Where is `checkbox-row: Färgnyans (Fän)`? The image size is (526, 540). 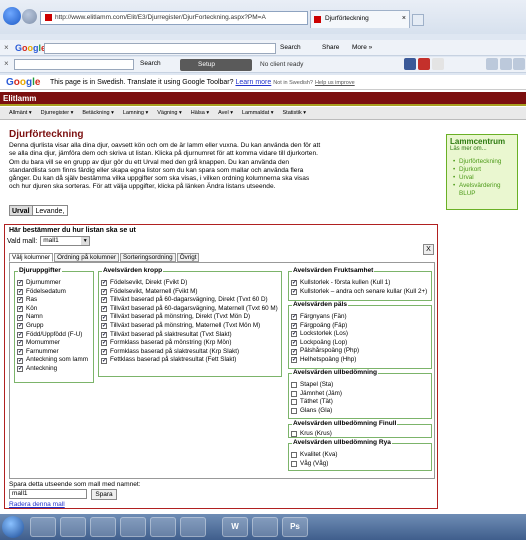 checkbox-row: Färgnyans (Fän) is located at coordinates (325, 317).